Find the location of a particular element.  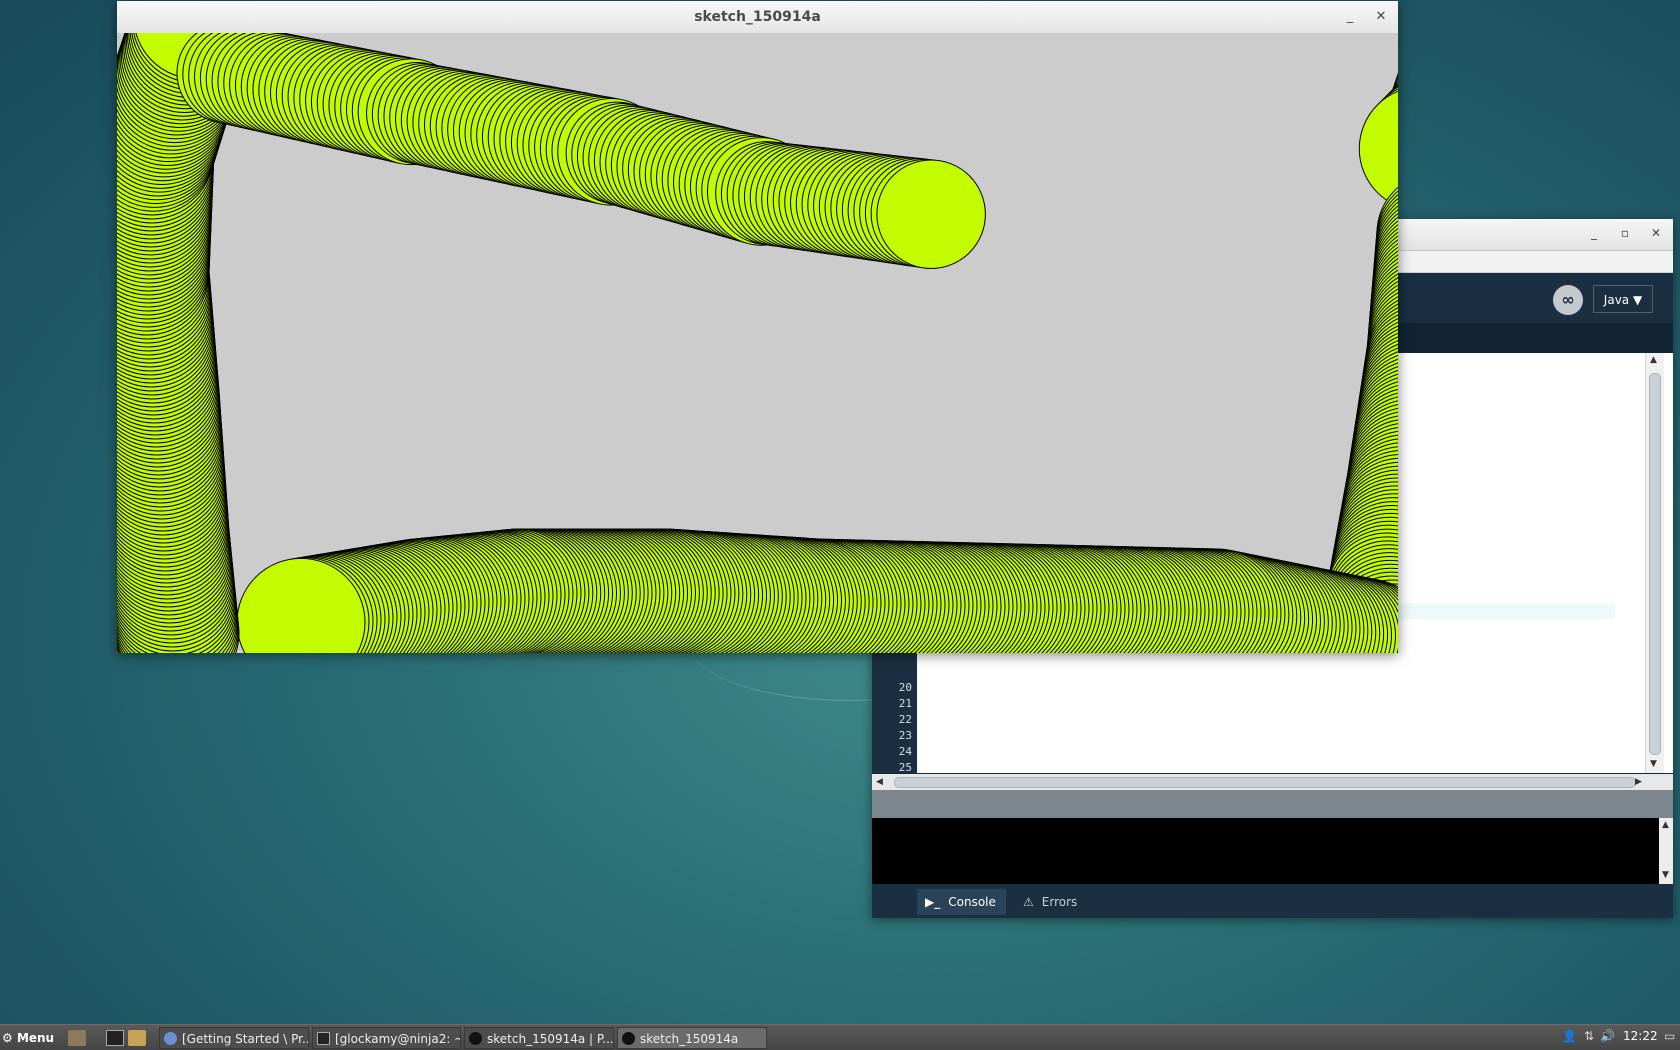

scroll-right-arrow-icon: ▶ is located at coordinates (1638, 782).